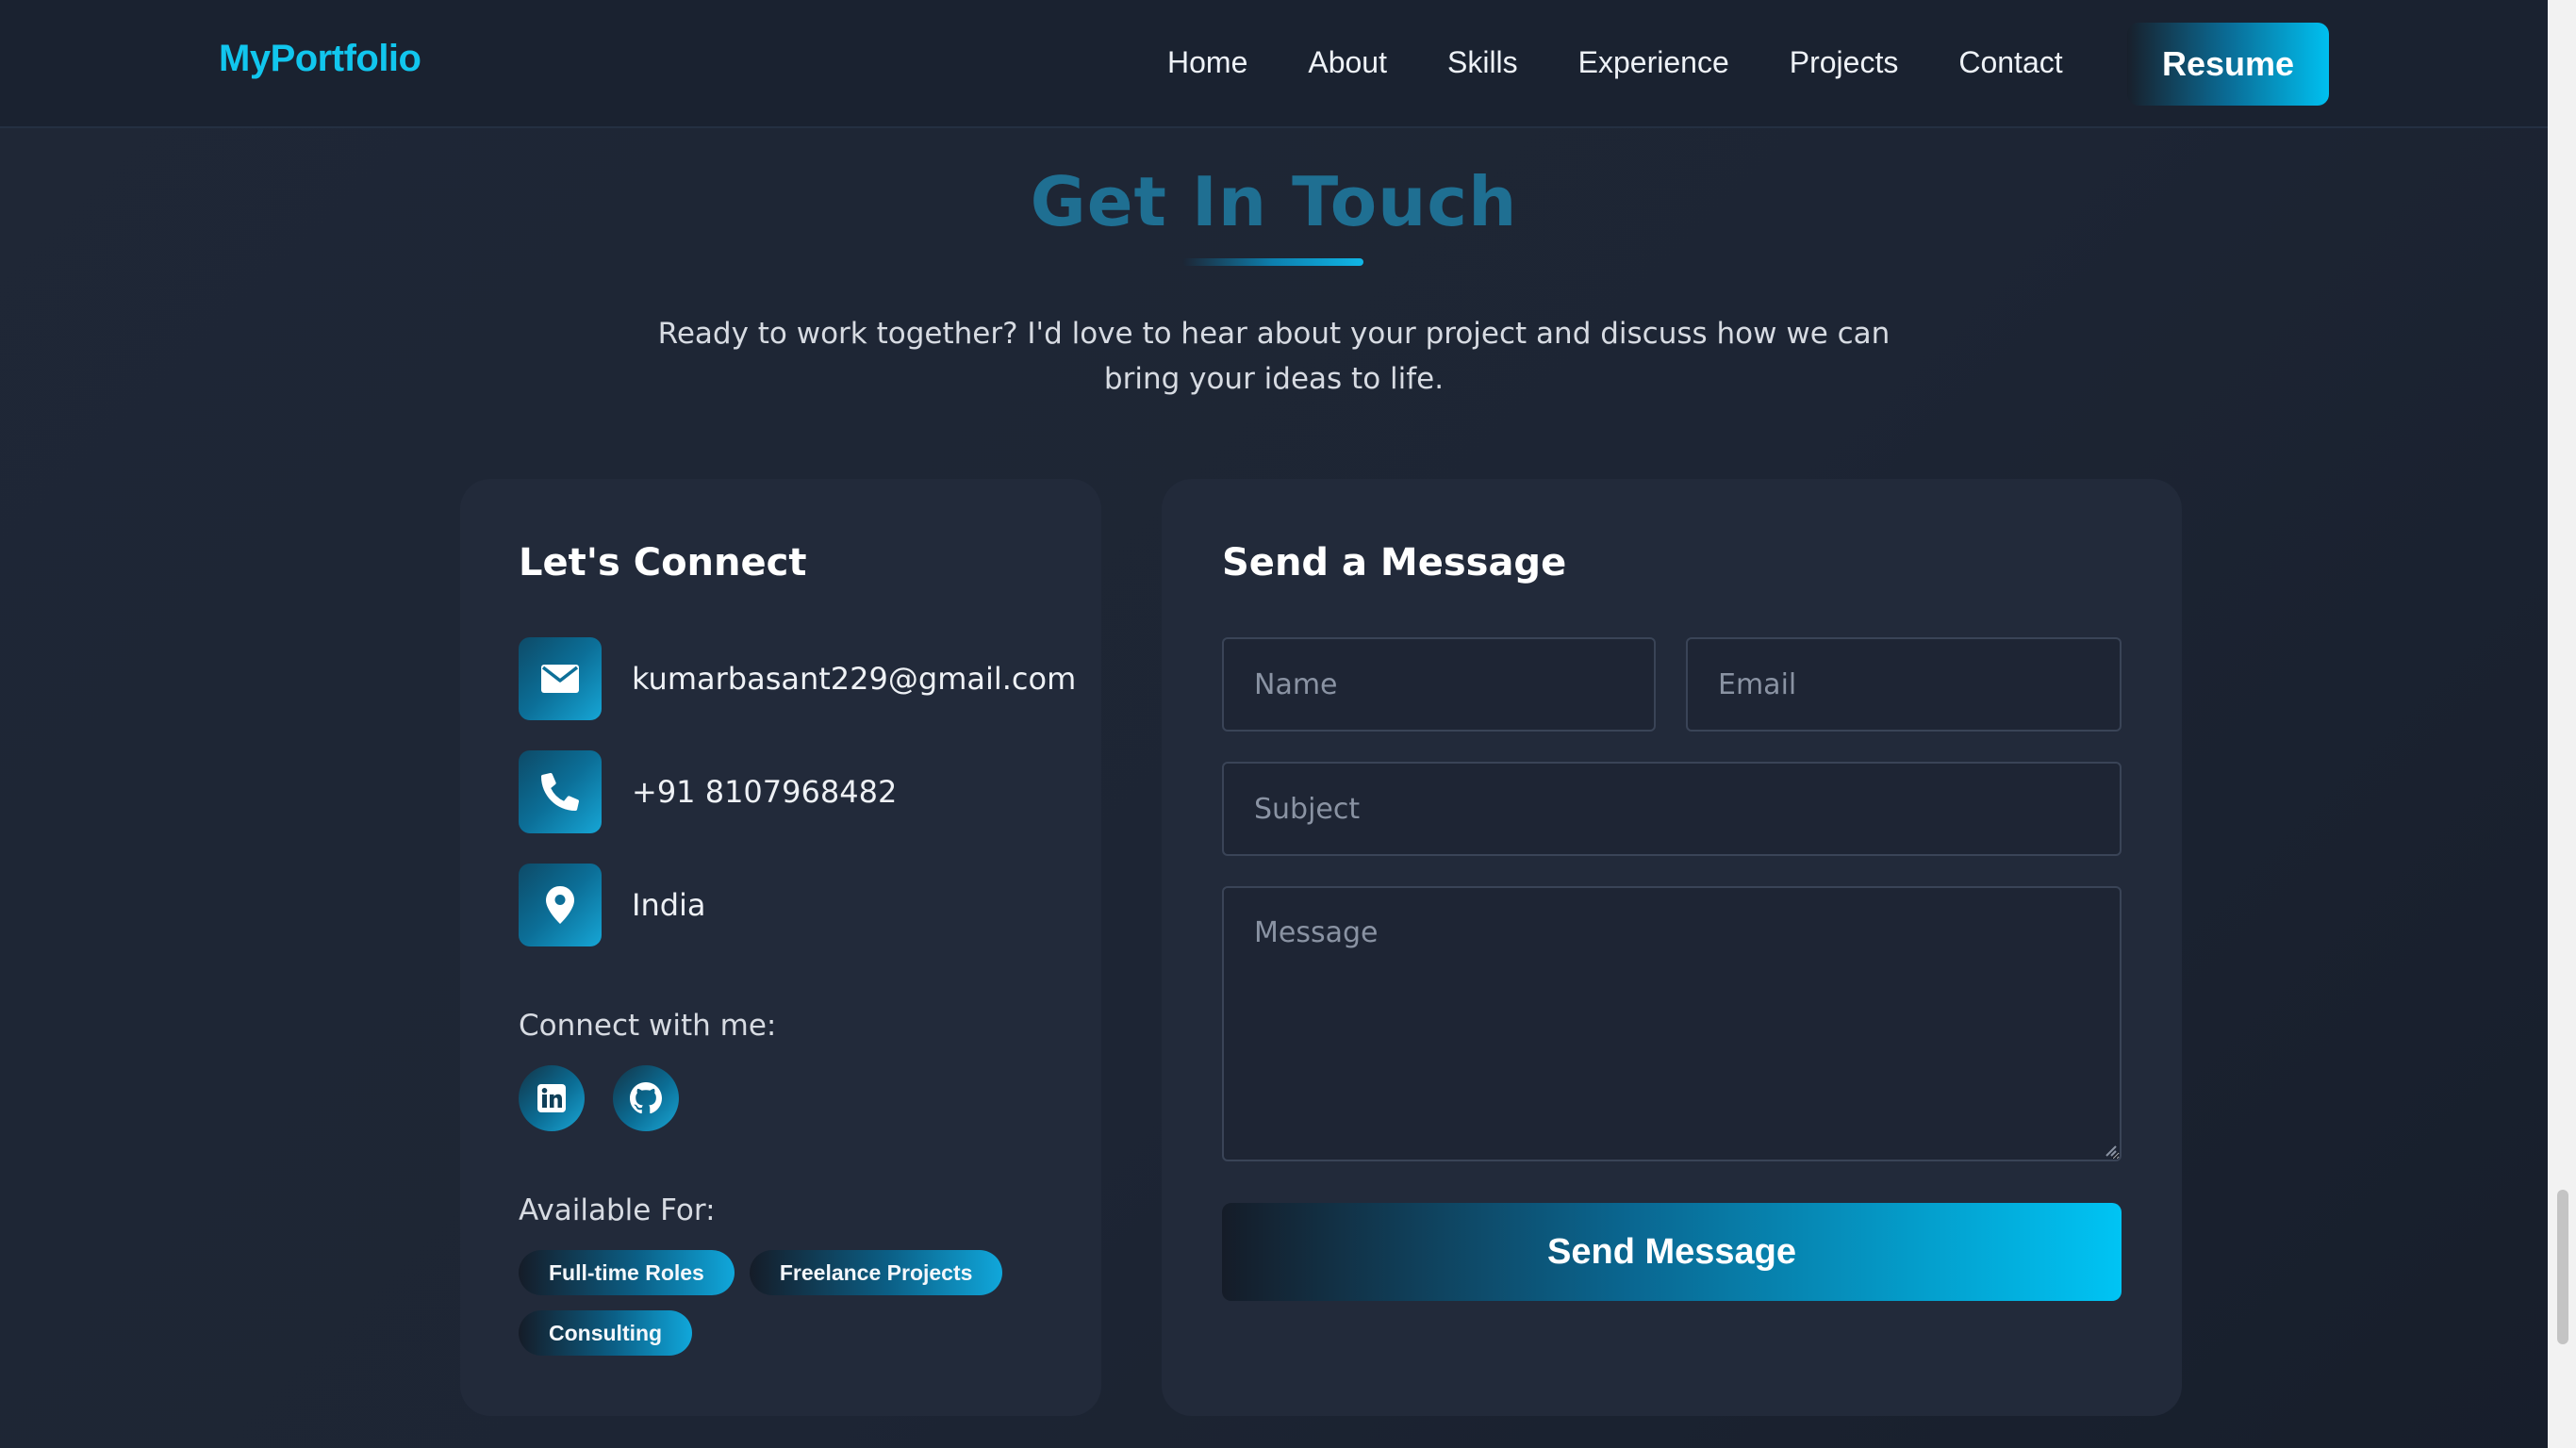 The image size is (2576, 1448). Describe the element at coordinates (1482, 62) in the screenshot. I see `nav-link-skills: Skills` at that location.